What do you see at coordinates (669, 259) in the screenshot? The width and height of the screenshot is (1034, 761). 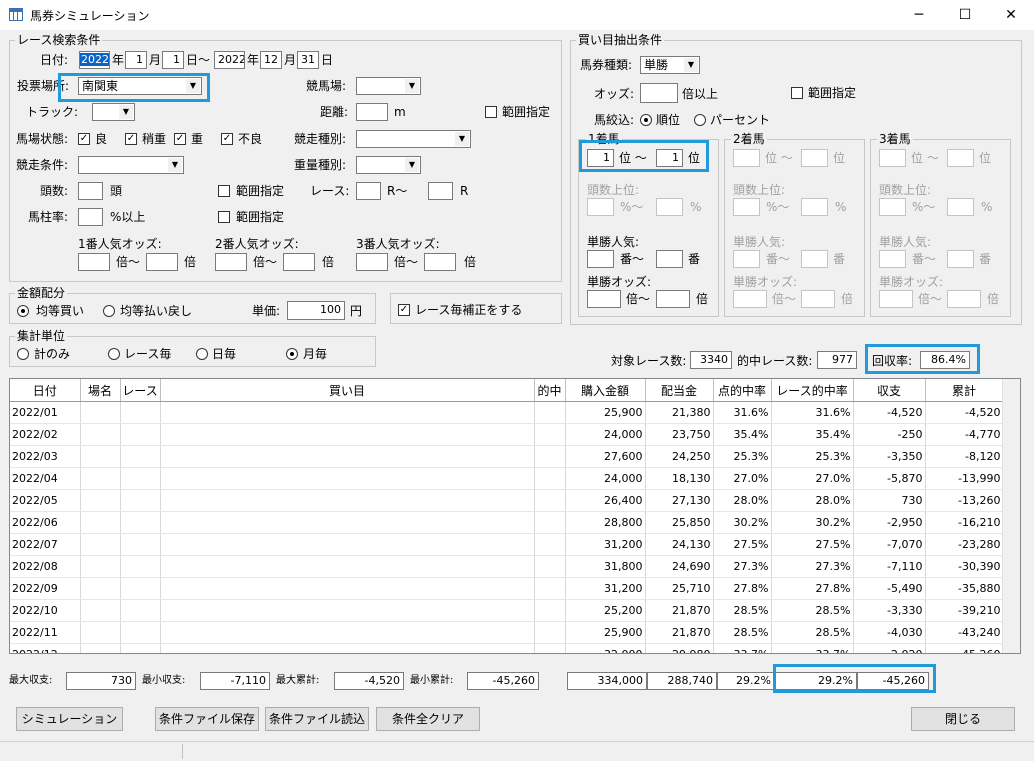 I see `first-pop-to-input` at bounding box center [669, 259].